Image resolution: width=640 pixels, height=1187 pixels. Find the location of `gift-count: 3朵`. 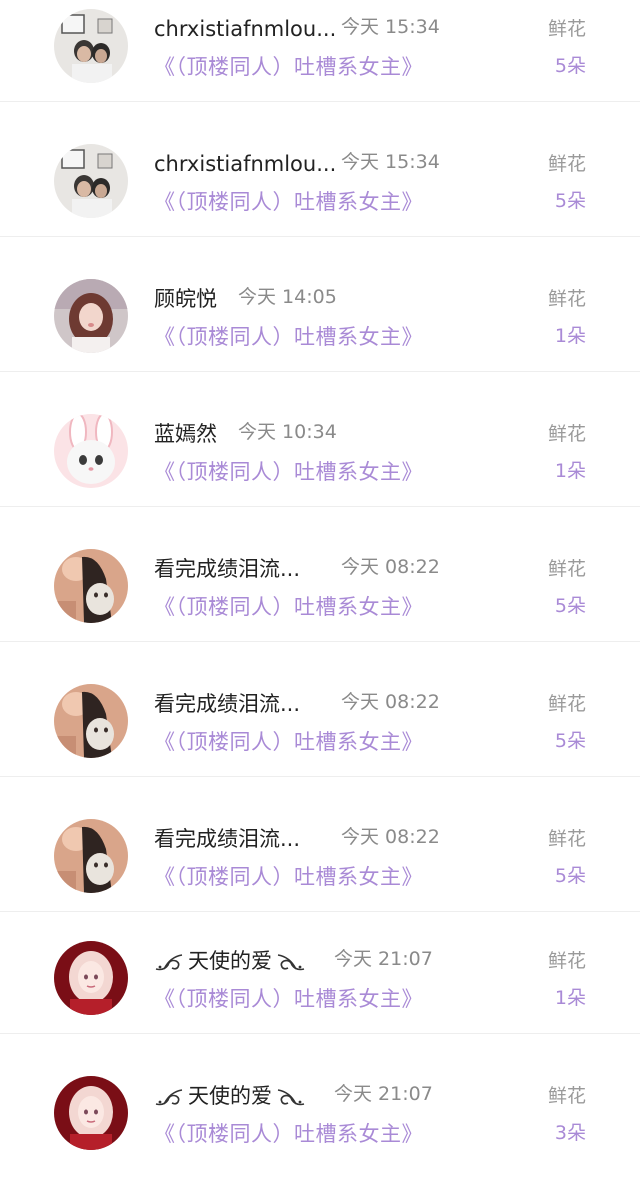

gift-count: 3朵 is located at coordinates (570, 1133).